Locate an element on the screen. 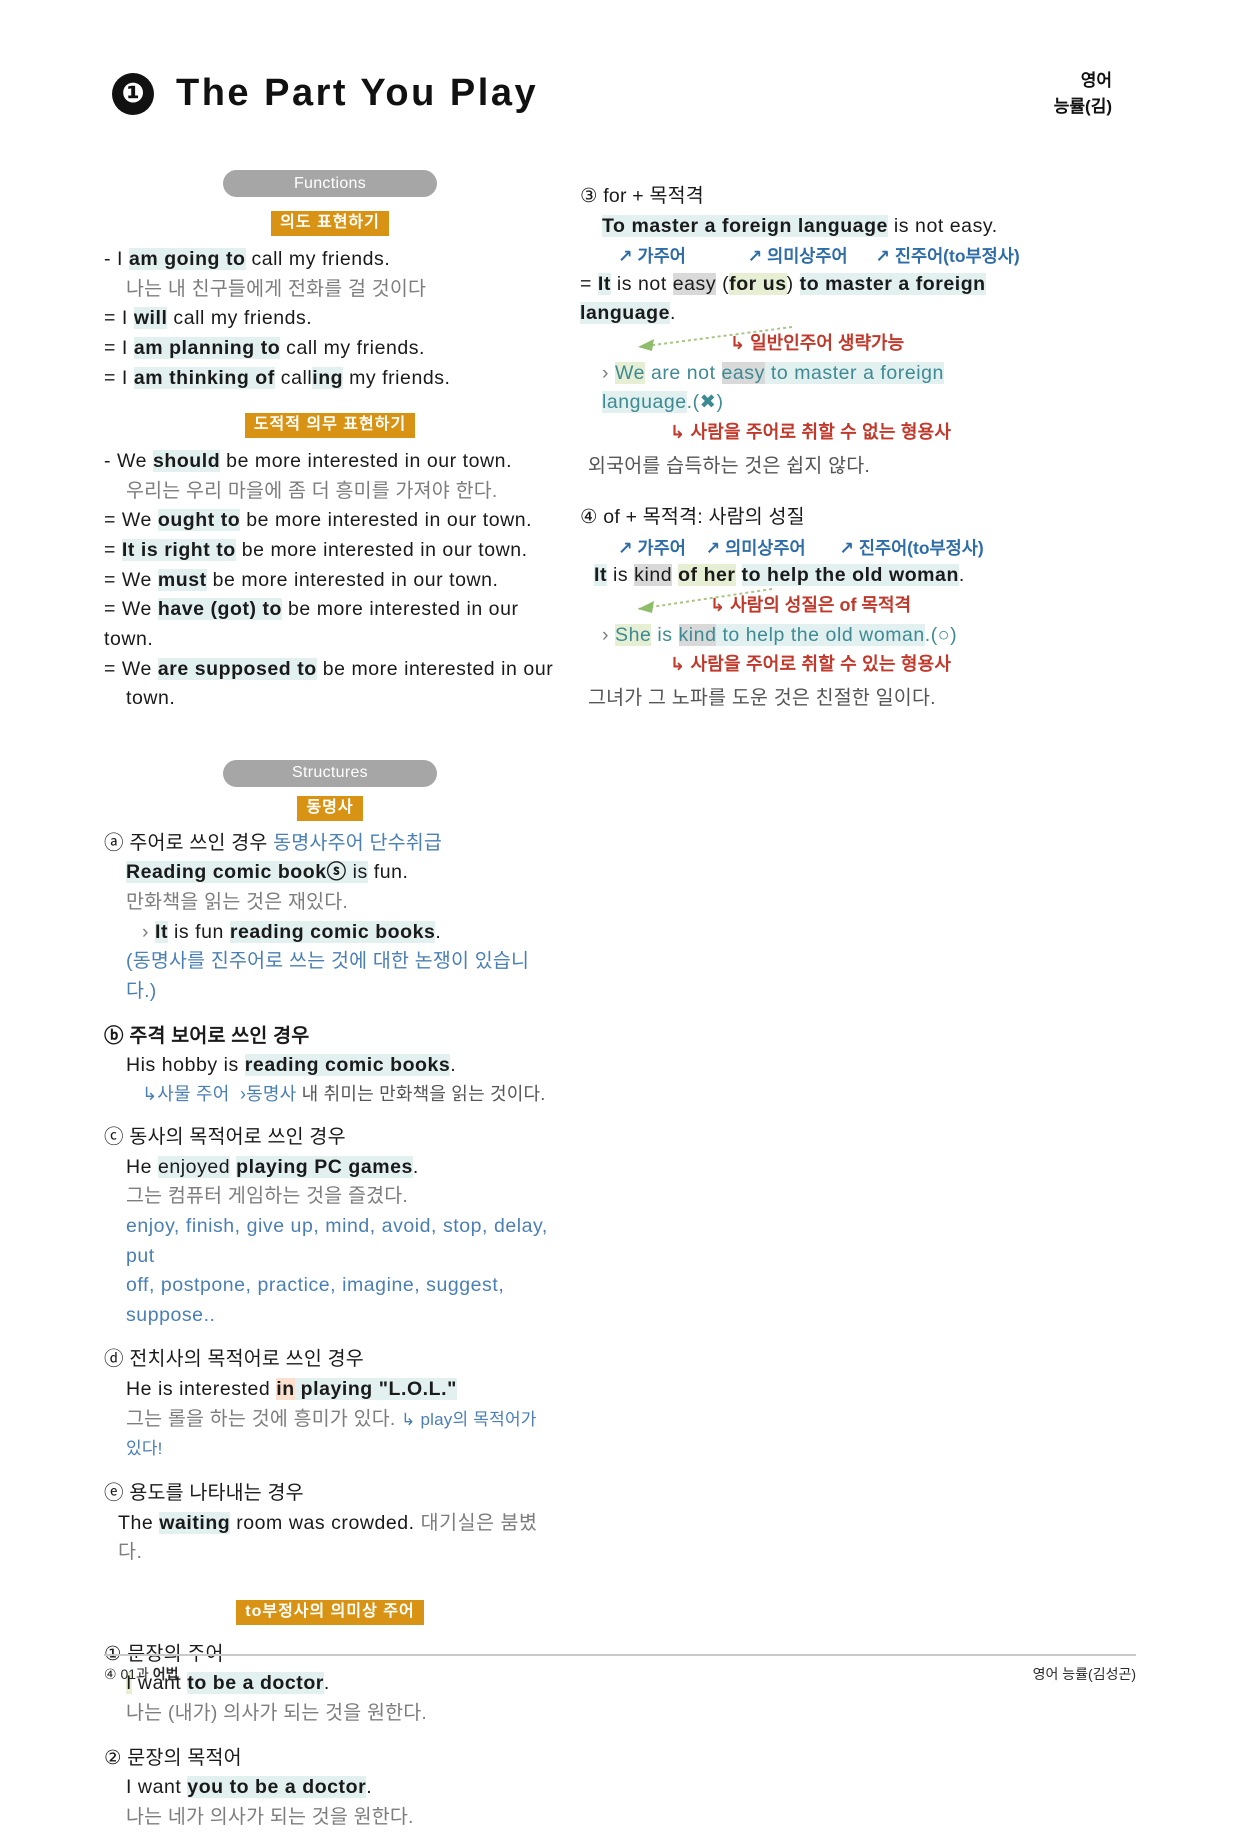 The height and width of the screenshot is (1833, 1240). annotation-adjective-rule: ↳ 사람을 주어로 취할 수 있는 형용사 is located at coordinates (811, 664).